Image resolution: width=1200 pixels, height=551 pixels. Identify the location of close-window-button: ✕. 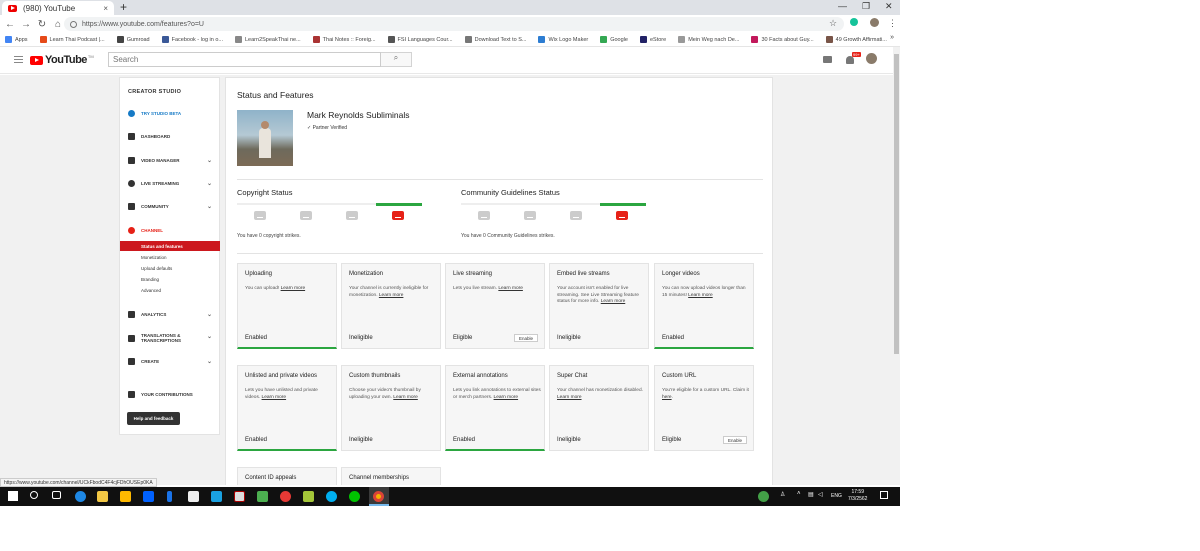
(889, 6).